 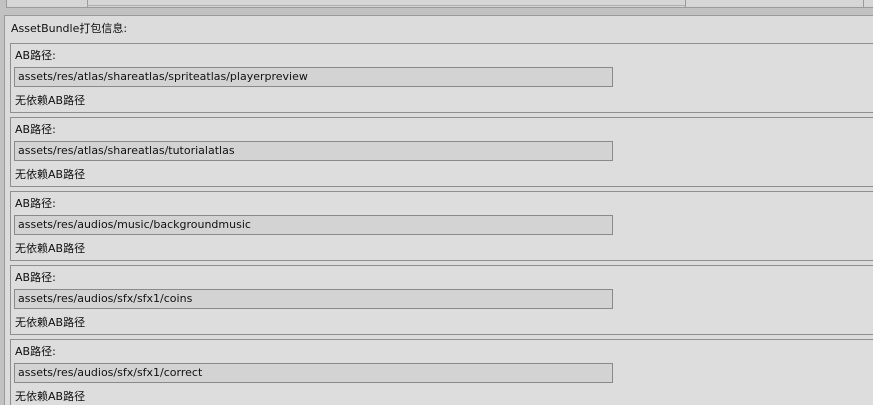 I want to click on ab-path-field: assets/res/audios/music/backgroundmusic, so click(x=313, y=225).